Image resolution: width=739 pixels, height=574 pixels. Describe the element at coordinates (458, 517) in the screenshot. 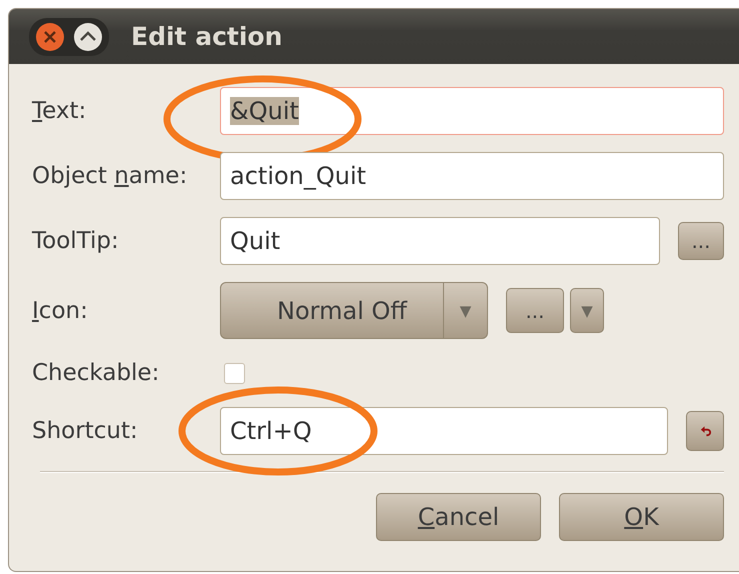

I see `cancel-button: Cancel` at that location.